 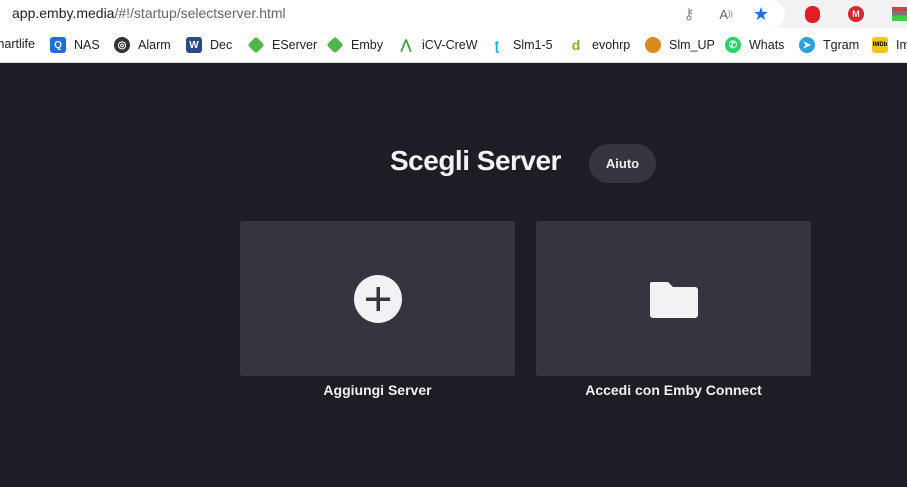 What do you see at coordinates (812, 14) in the screenshot?
I see `ublock-icon` at bounding box center [812, 14].